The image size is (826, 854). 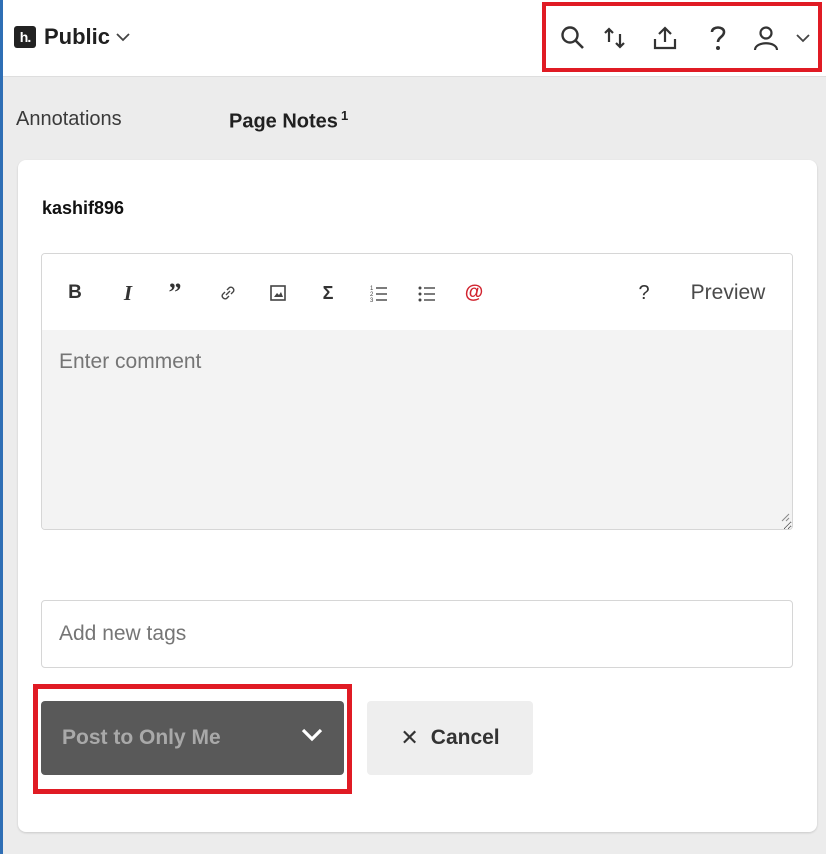 I want to click on preview-button: Preview, so click(x=728, y=293).